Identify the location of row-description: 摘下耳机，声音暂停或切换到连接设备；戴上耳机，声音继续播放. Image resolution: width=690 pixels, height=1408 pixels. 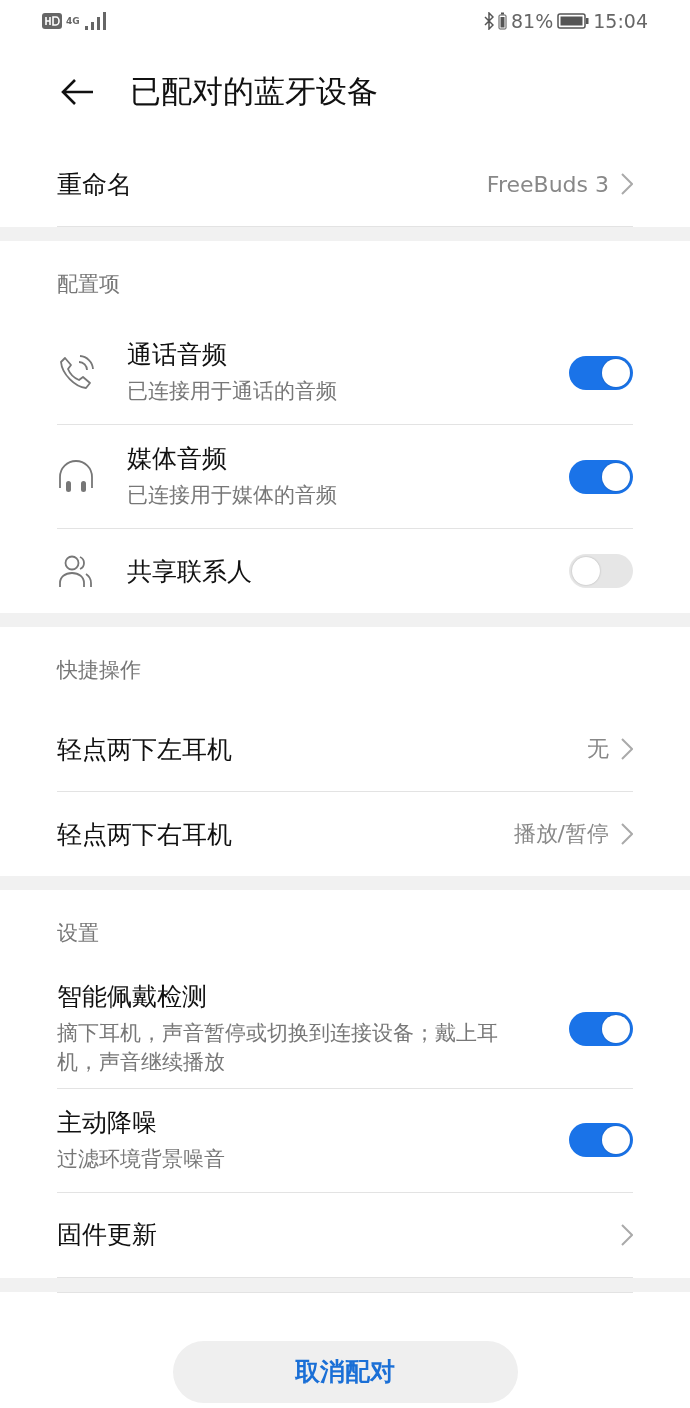
(278, 1048).